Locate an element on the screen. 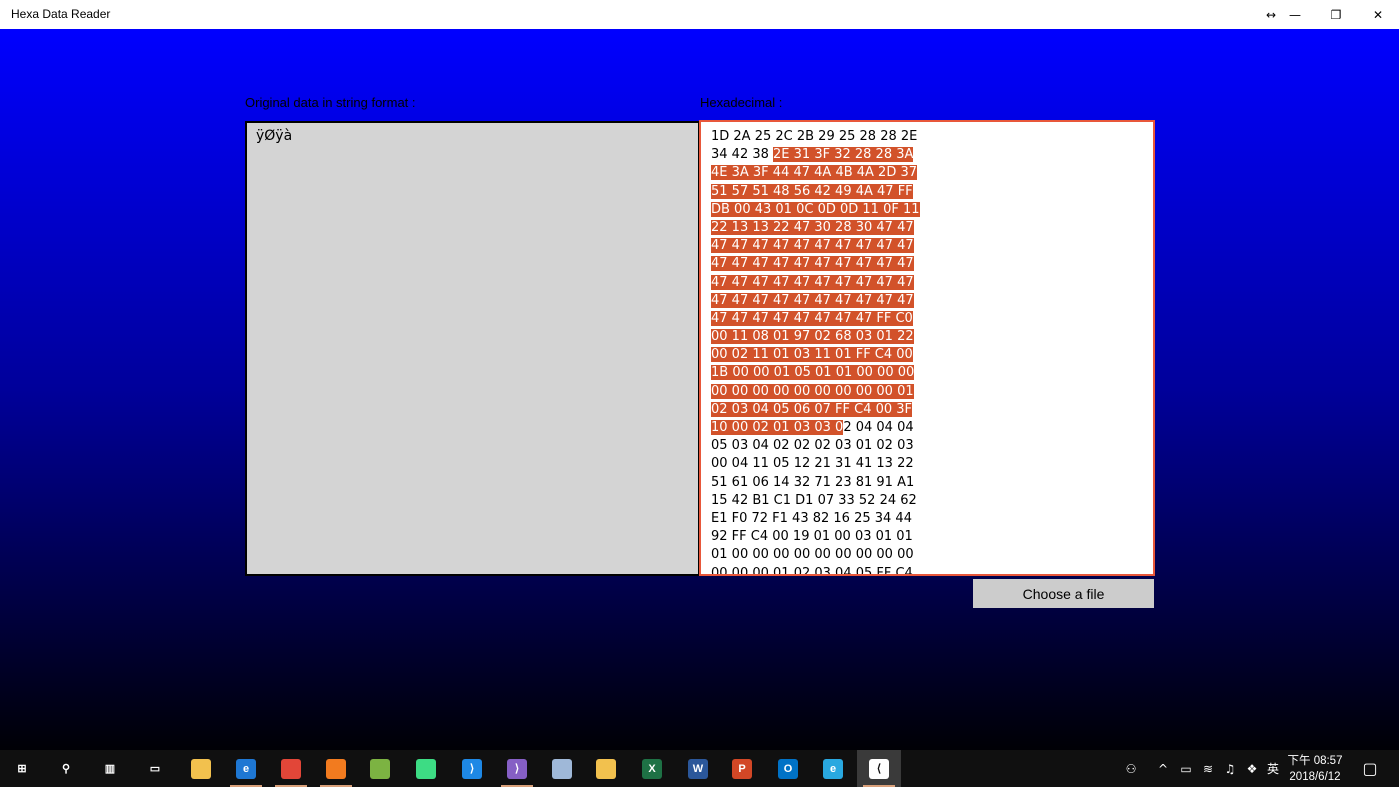 This screenshot has width=1399, height=787. file-explorer-icon-glyph is located at coordinates (201, 768).